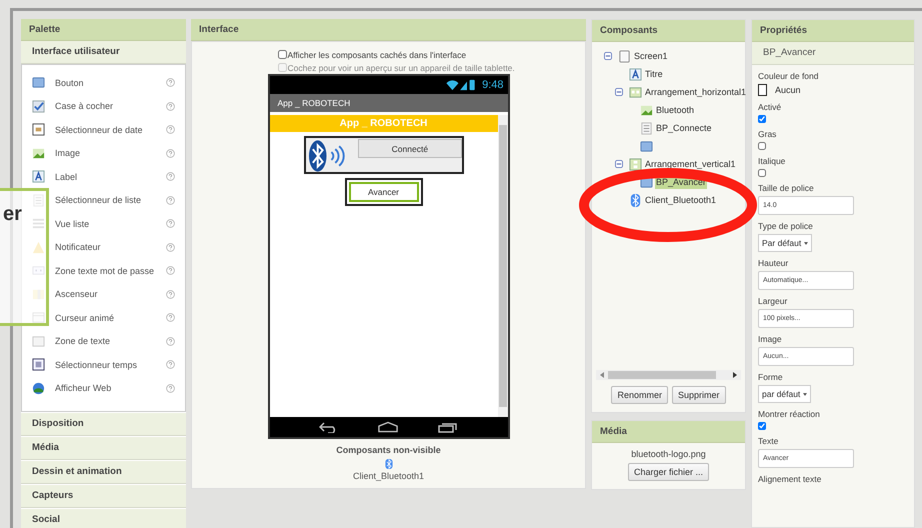  I want to click on button-icon, so click(38, 83).